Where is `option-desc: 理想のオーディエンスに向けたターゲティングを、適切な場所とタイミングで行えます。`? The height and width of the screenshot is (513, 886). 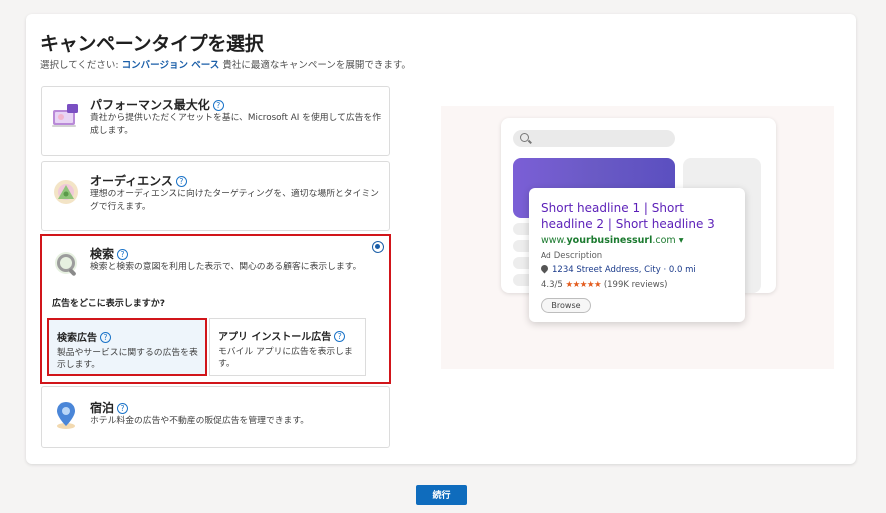
option-desc: 理想のオーディエンスに向けたターゲティングを、適切な場所とタイミングで行えます。 is located at coordinates (234, 200).